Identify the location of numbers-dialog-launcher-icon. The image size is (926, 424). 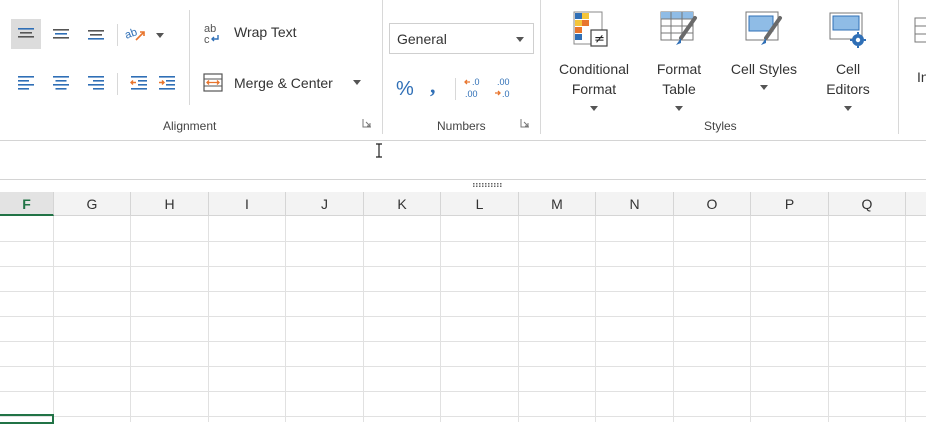
(525, 123).